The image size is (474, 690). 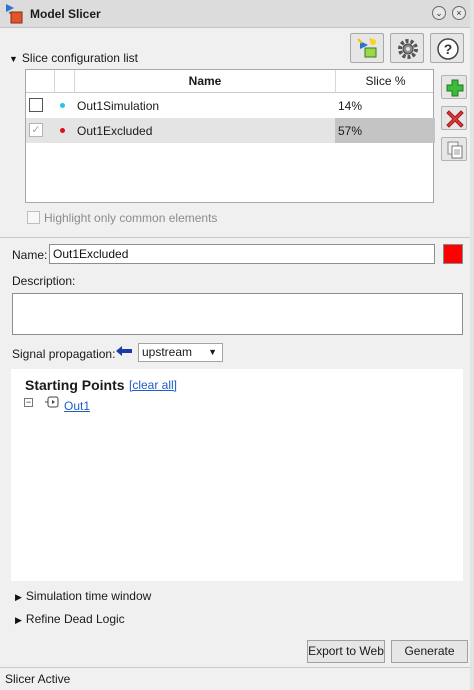 I want to click on delete-slice-button, so click(x=454, y=118).